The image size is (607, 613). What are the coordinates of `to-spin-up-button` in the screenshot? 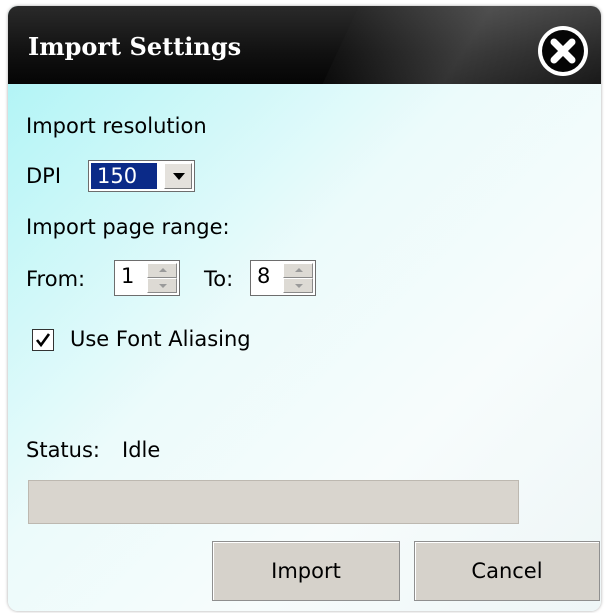 It's located at (298, 270).